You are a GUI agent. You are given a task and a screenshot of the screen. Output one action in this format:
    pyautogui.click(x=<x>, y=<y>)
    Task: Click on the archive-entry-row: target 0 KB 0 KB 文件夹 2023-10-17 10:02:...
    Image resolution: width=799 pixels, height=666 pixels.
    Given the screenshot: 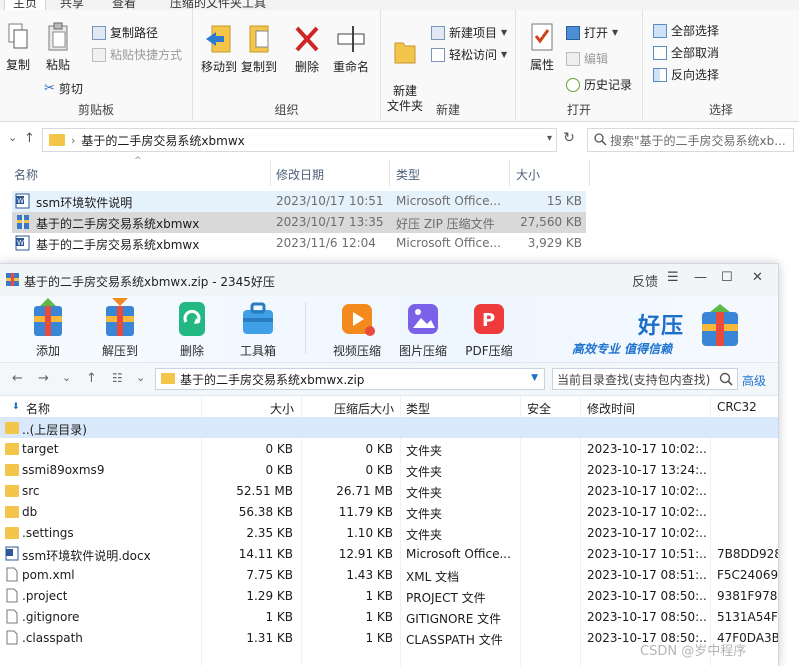 What is the action you would take?
    pyautogui.click(x=389, y=448)
    